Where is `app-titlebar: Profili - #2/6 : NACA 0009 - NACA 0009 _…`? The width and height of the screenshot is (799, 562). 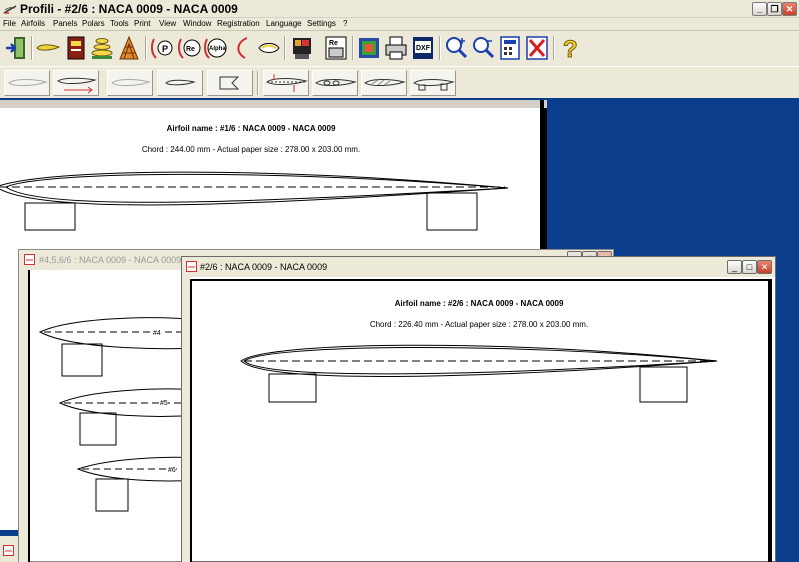 app-titlebar: Profili - #2/6 : NACA 0009 - NACA 0009 _… is located at coordinates (399, 9).